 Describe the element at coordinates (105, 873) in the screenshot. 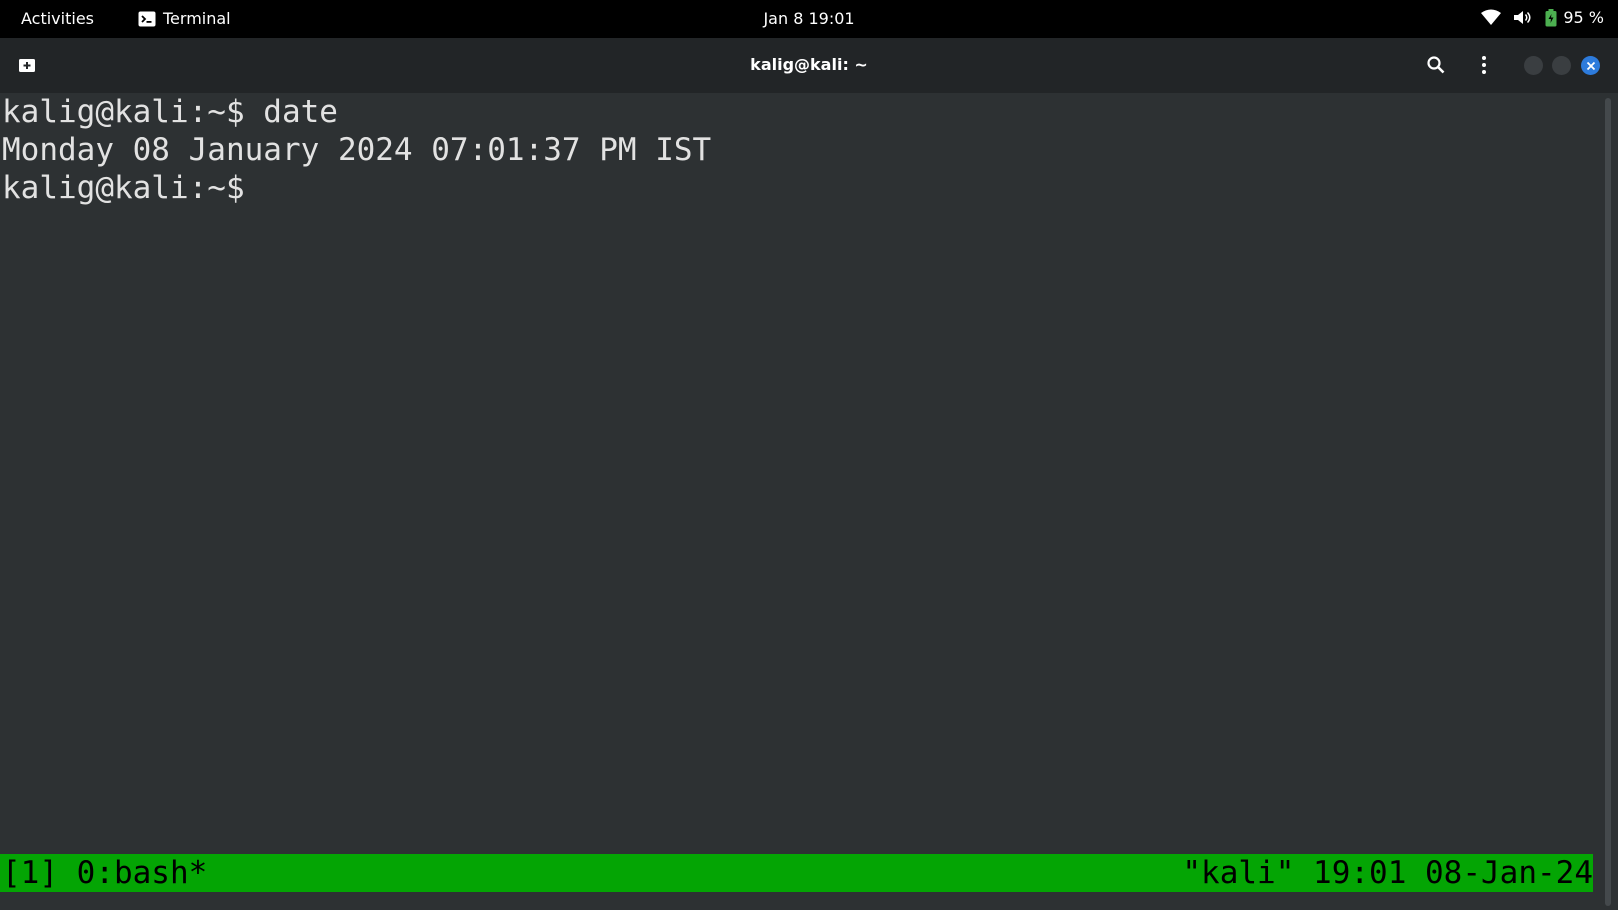

I see `tmux-window-list: [1] 0:bash*` at that location.